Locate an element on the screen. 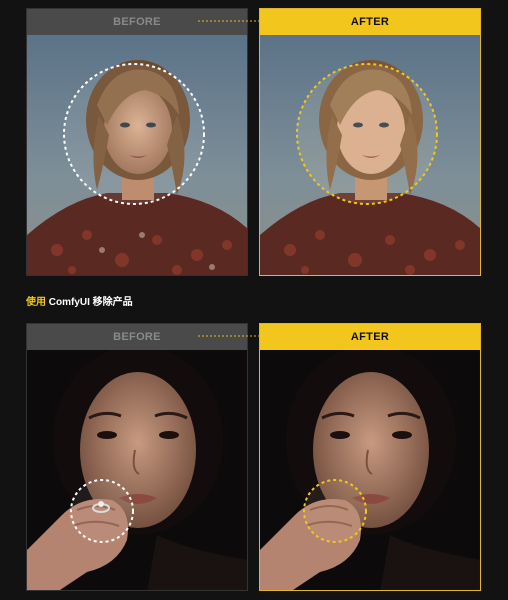  caption-text: ComfyUI 移除产品 is located at coordinates (89, 302).